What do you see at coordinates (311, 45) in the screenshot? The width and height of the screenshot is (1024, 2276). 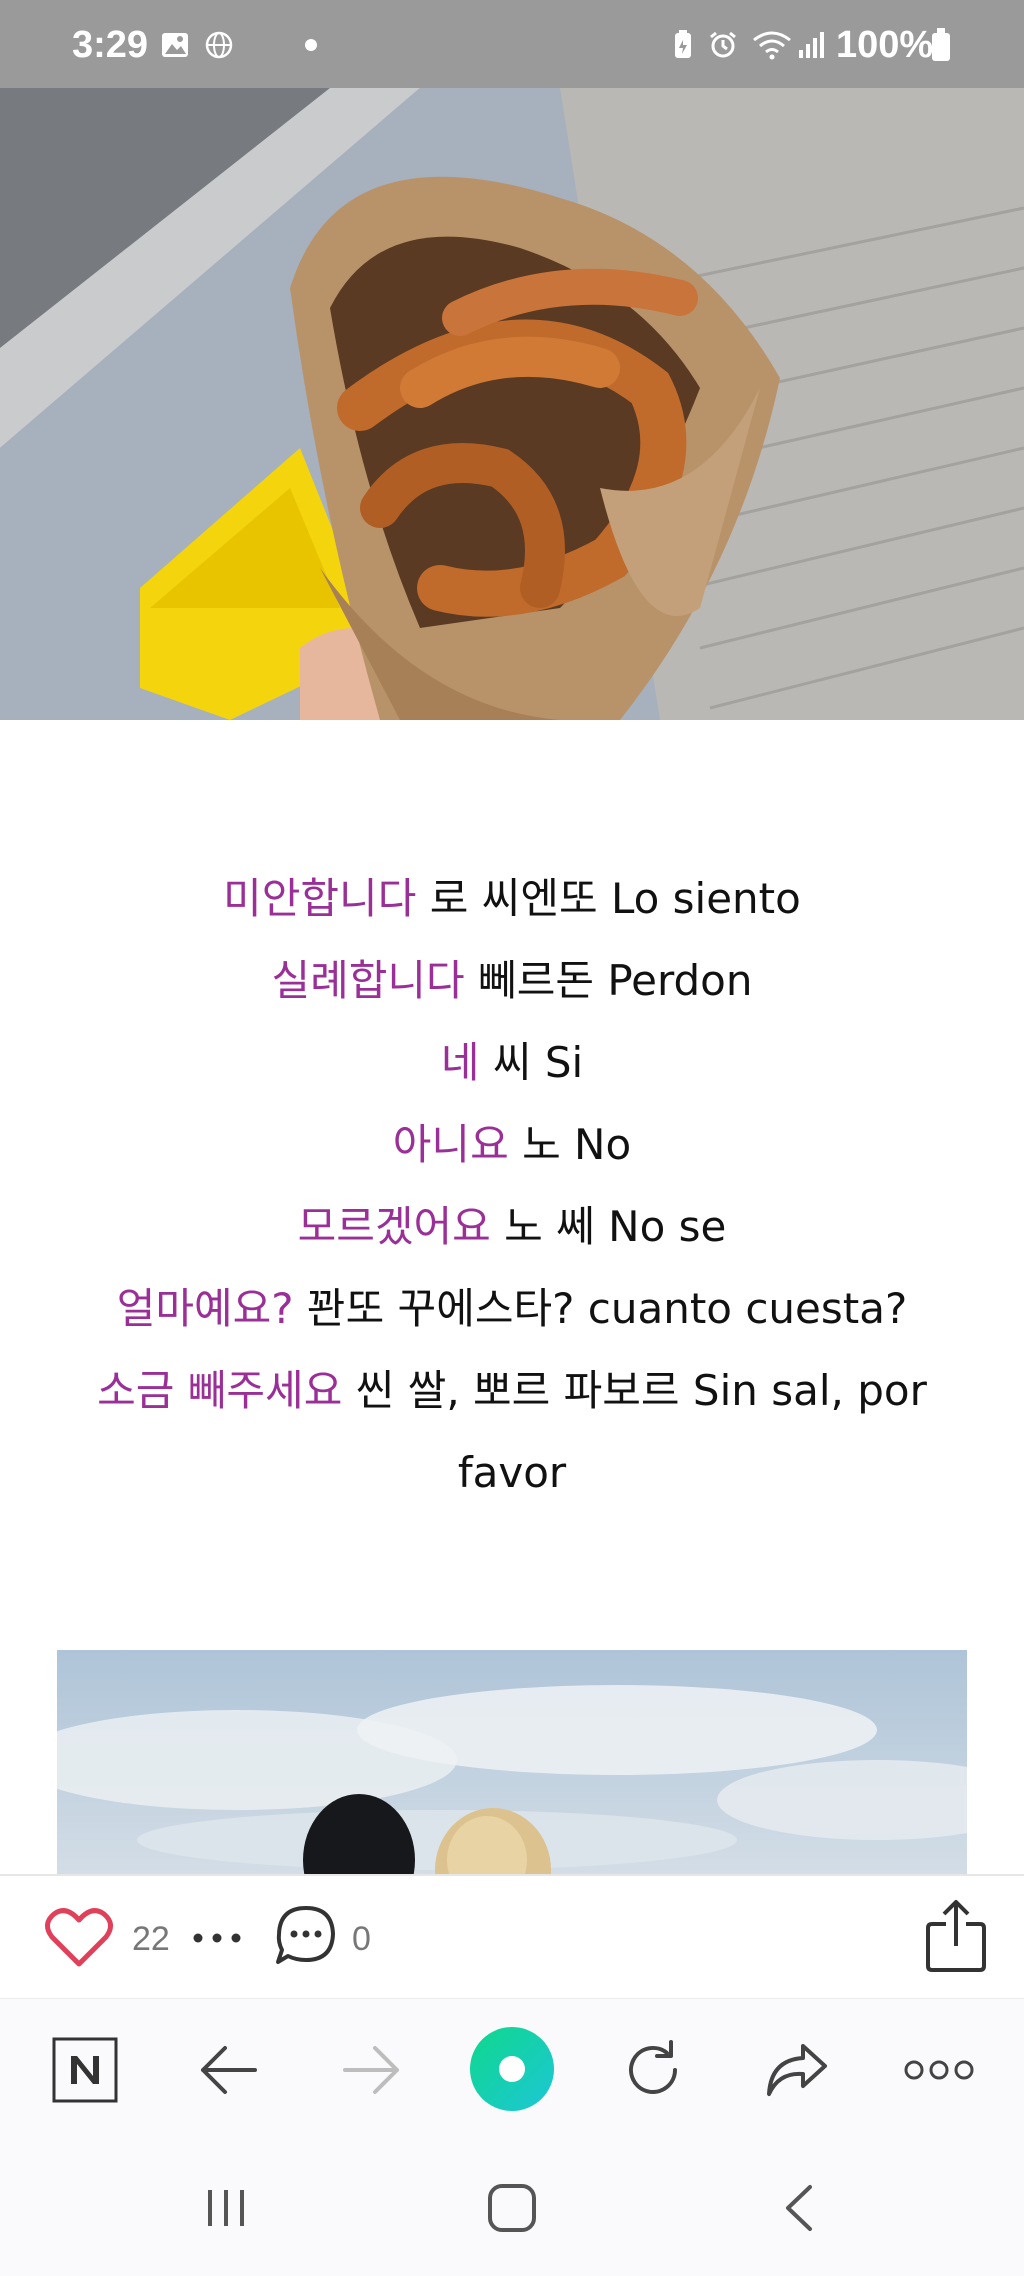 I see `dot-icon` at bounding box center [311, 45].